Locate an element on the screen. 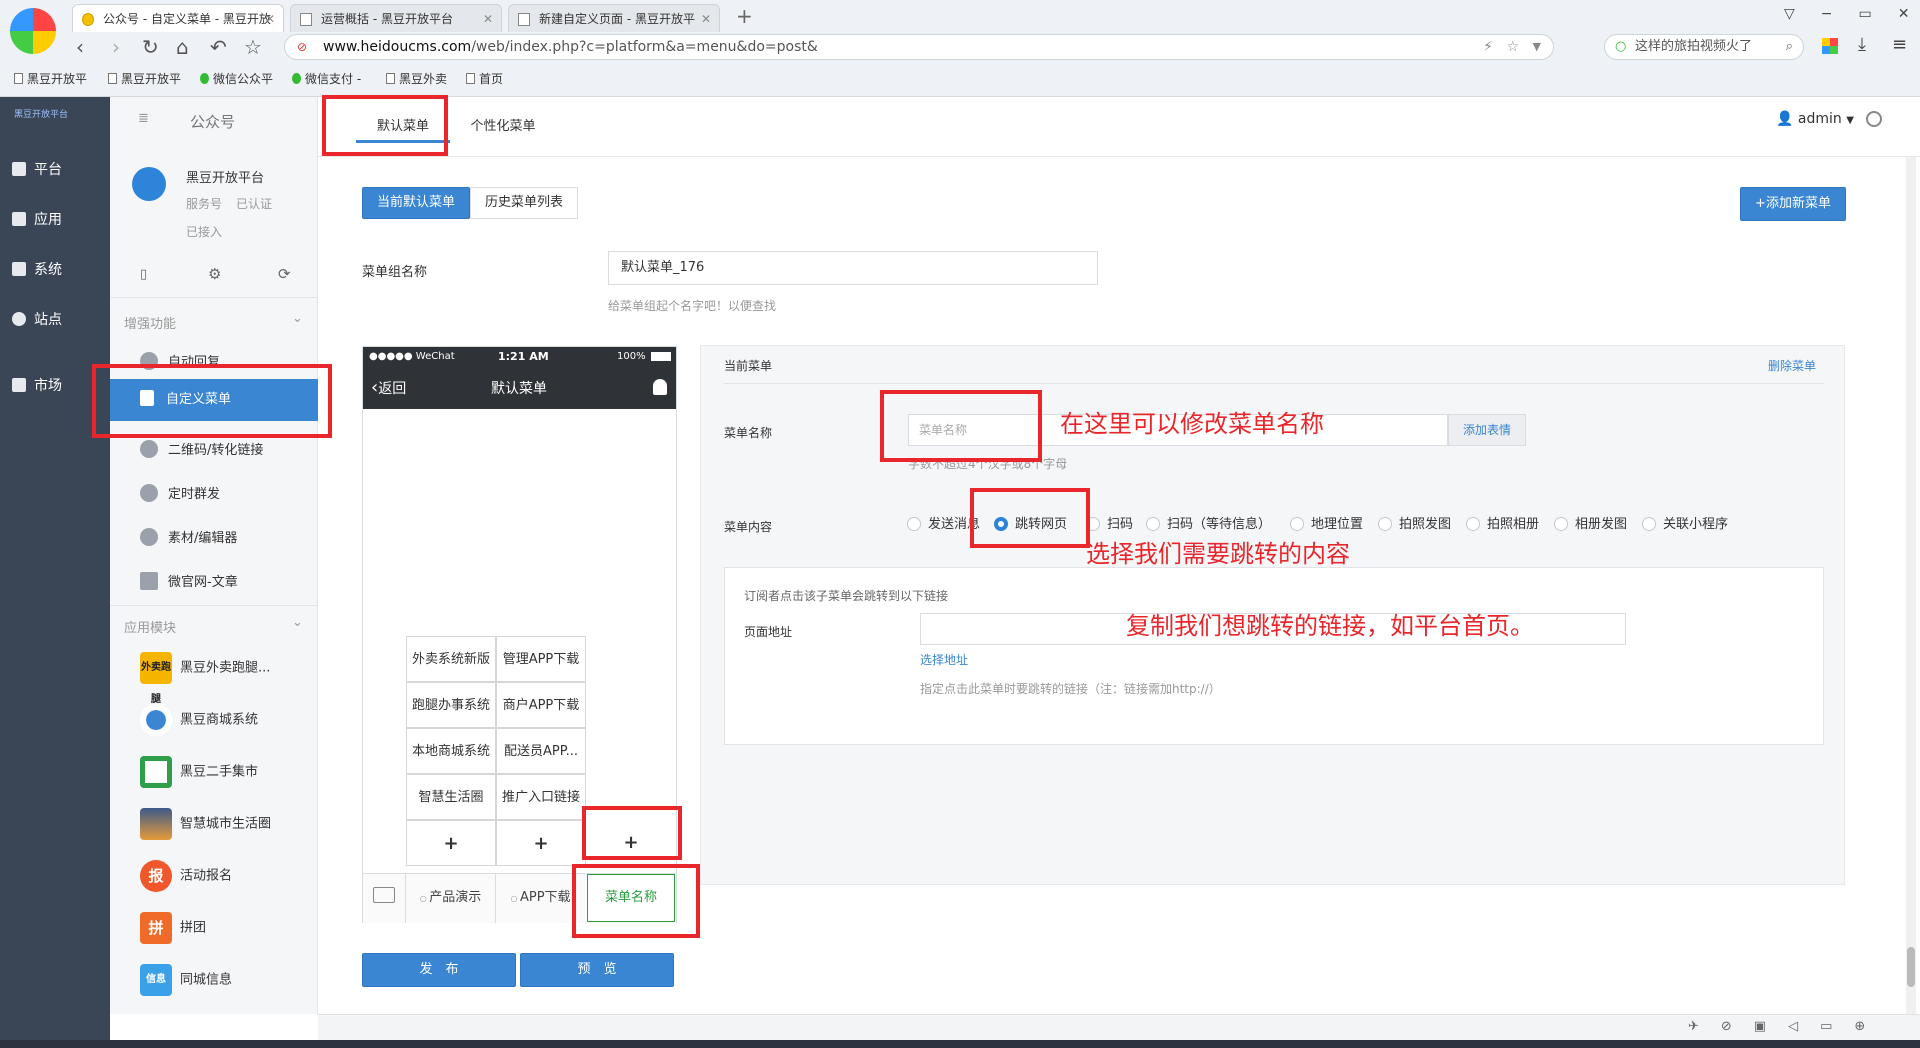 Image resolution: width=1920 pixels, height=1048 pixels. nav-item-market: 市场 is located at coordinates (37, 385).